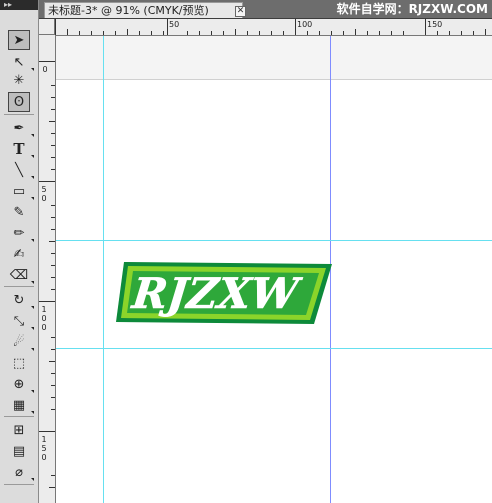 The width and height of the screenshot is (492, 503). I want to click on gradient-tool-button: ▤, so click(19, 451).